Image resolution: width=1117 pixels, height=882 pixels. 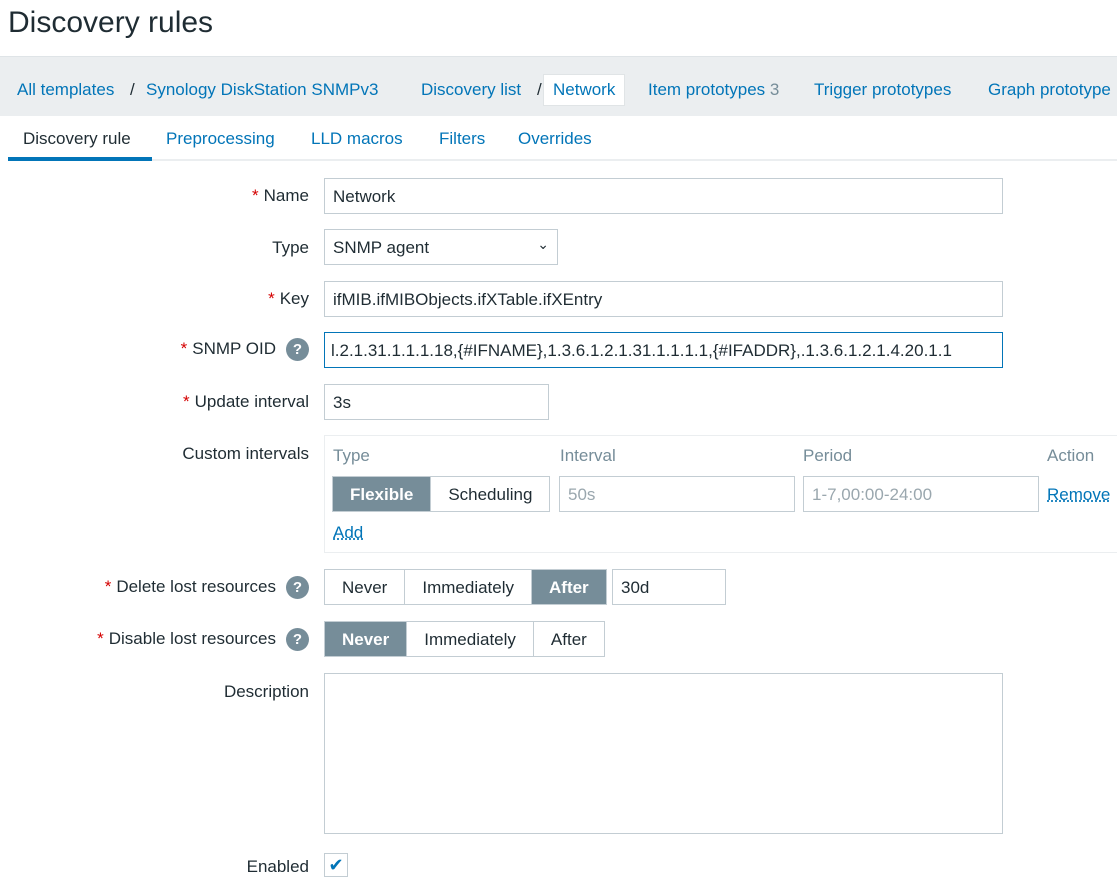 I want to click on bc-item-prototypes: Item prototypes 3, so click(x=713, y=90).